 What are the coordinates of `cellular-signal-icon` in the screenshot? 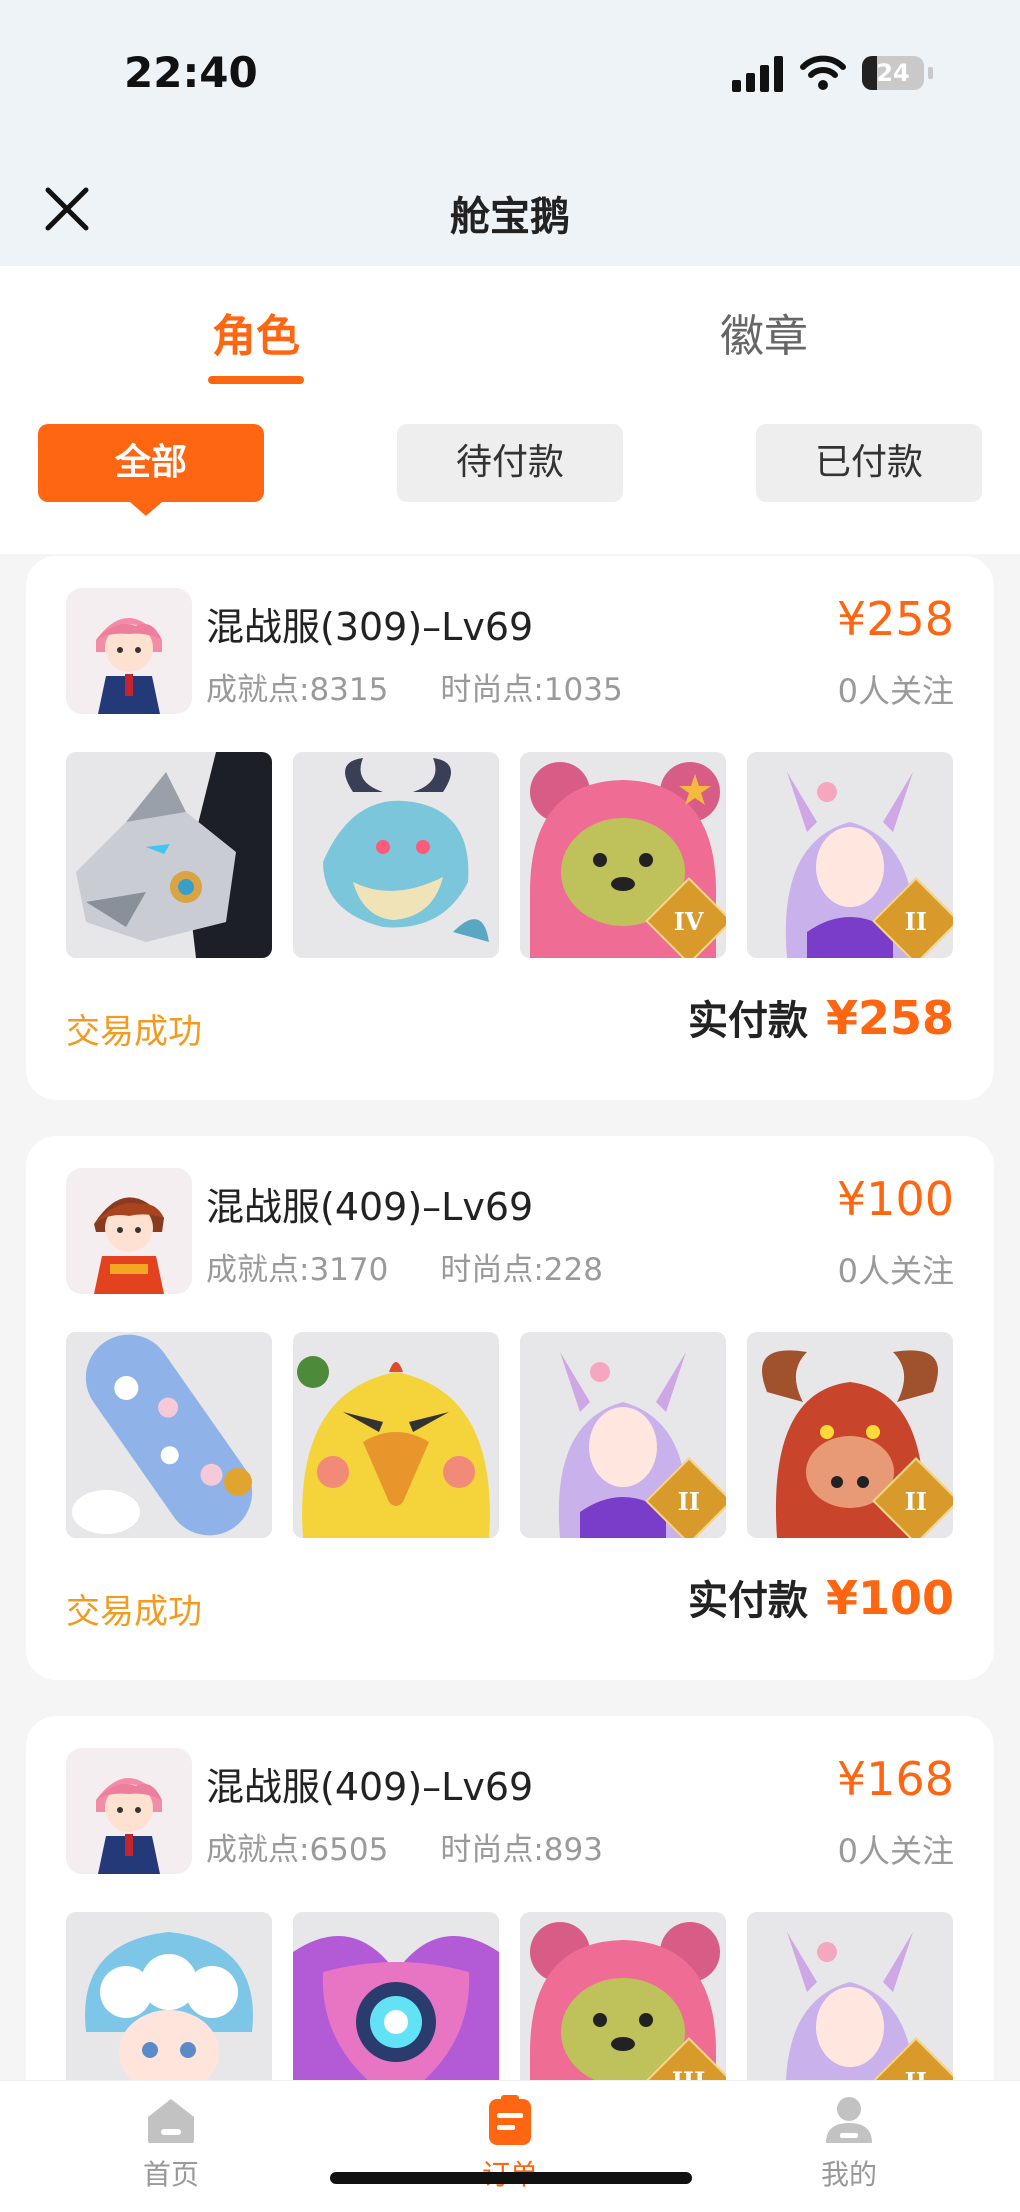 It's located at (757, 74).